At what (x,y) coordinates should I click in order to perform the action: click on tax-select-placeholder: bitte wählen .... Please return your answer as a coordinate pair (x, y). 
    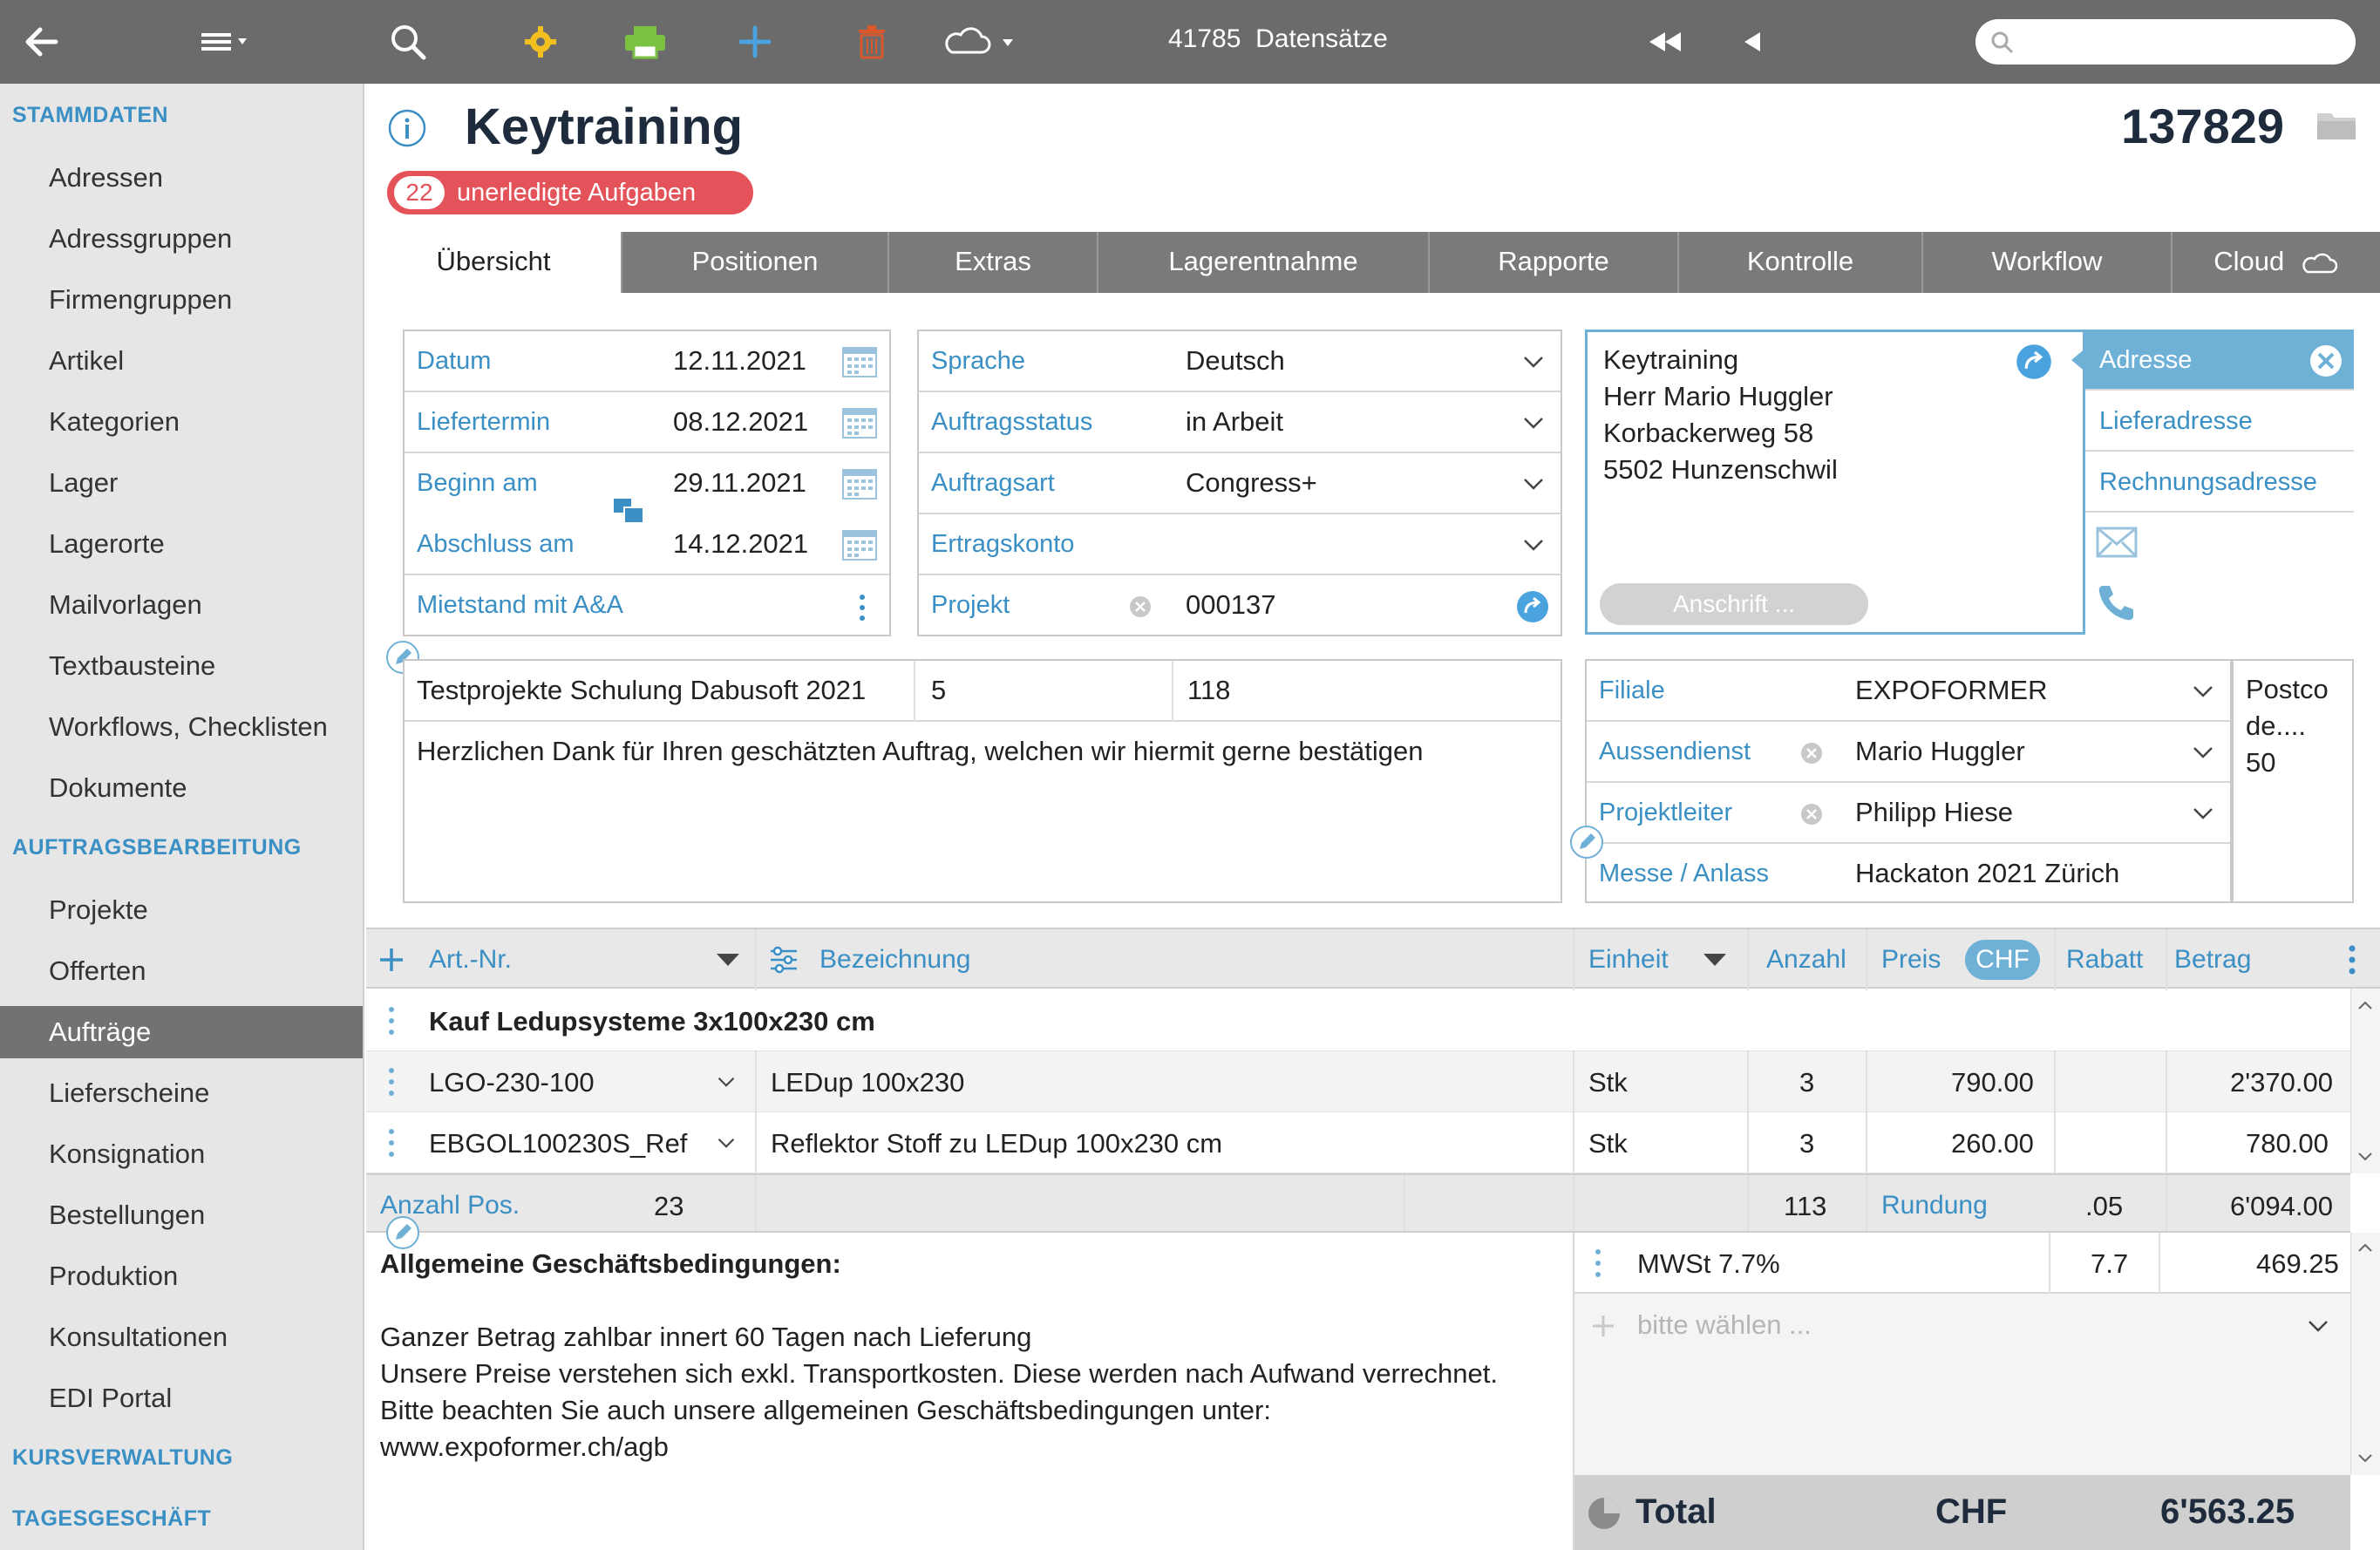
    Looking at the image, I should click on (1724, 1325).